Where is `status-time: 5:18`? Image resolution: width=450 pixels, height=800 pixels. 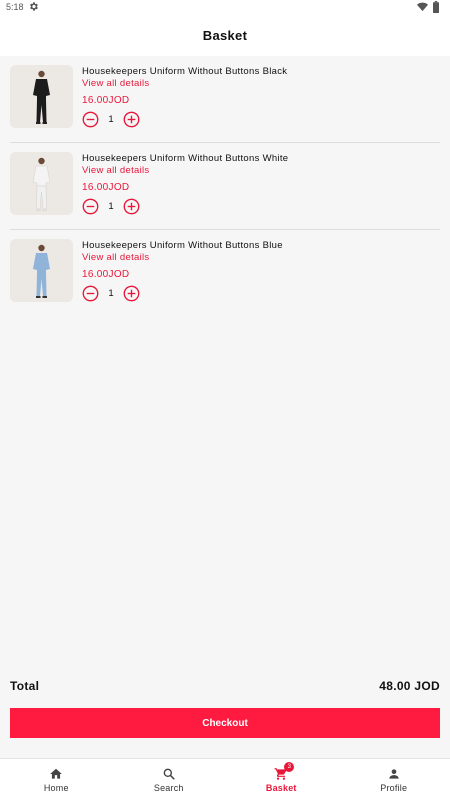 status-time: 5:18 is located at coordinates (15, 7).